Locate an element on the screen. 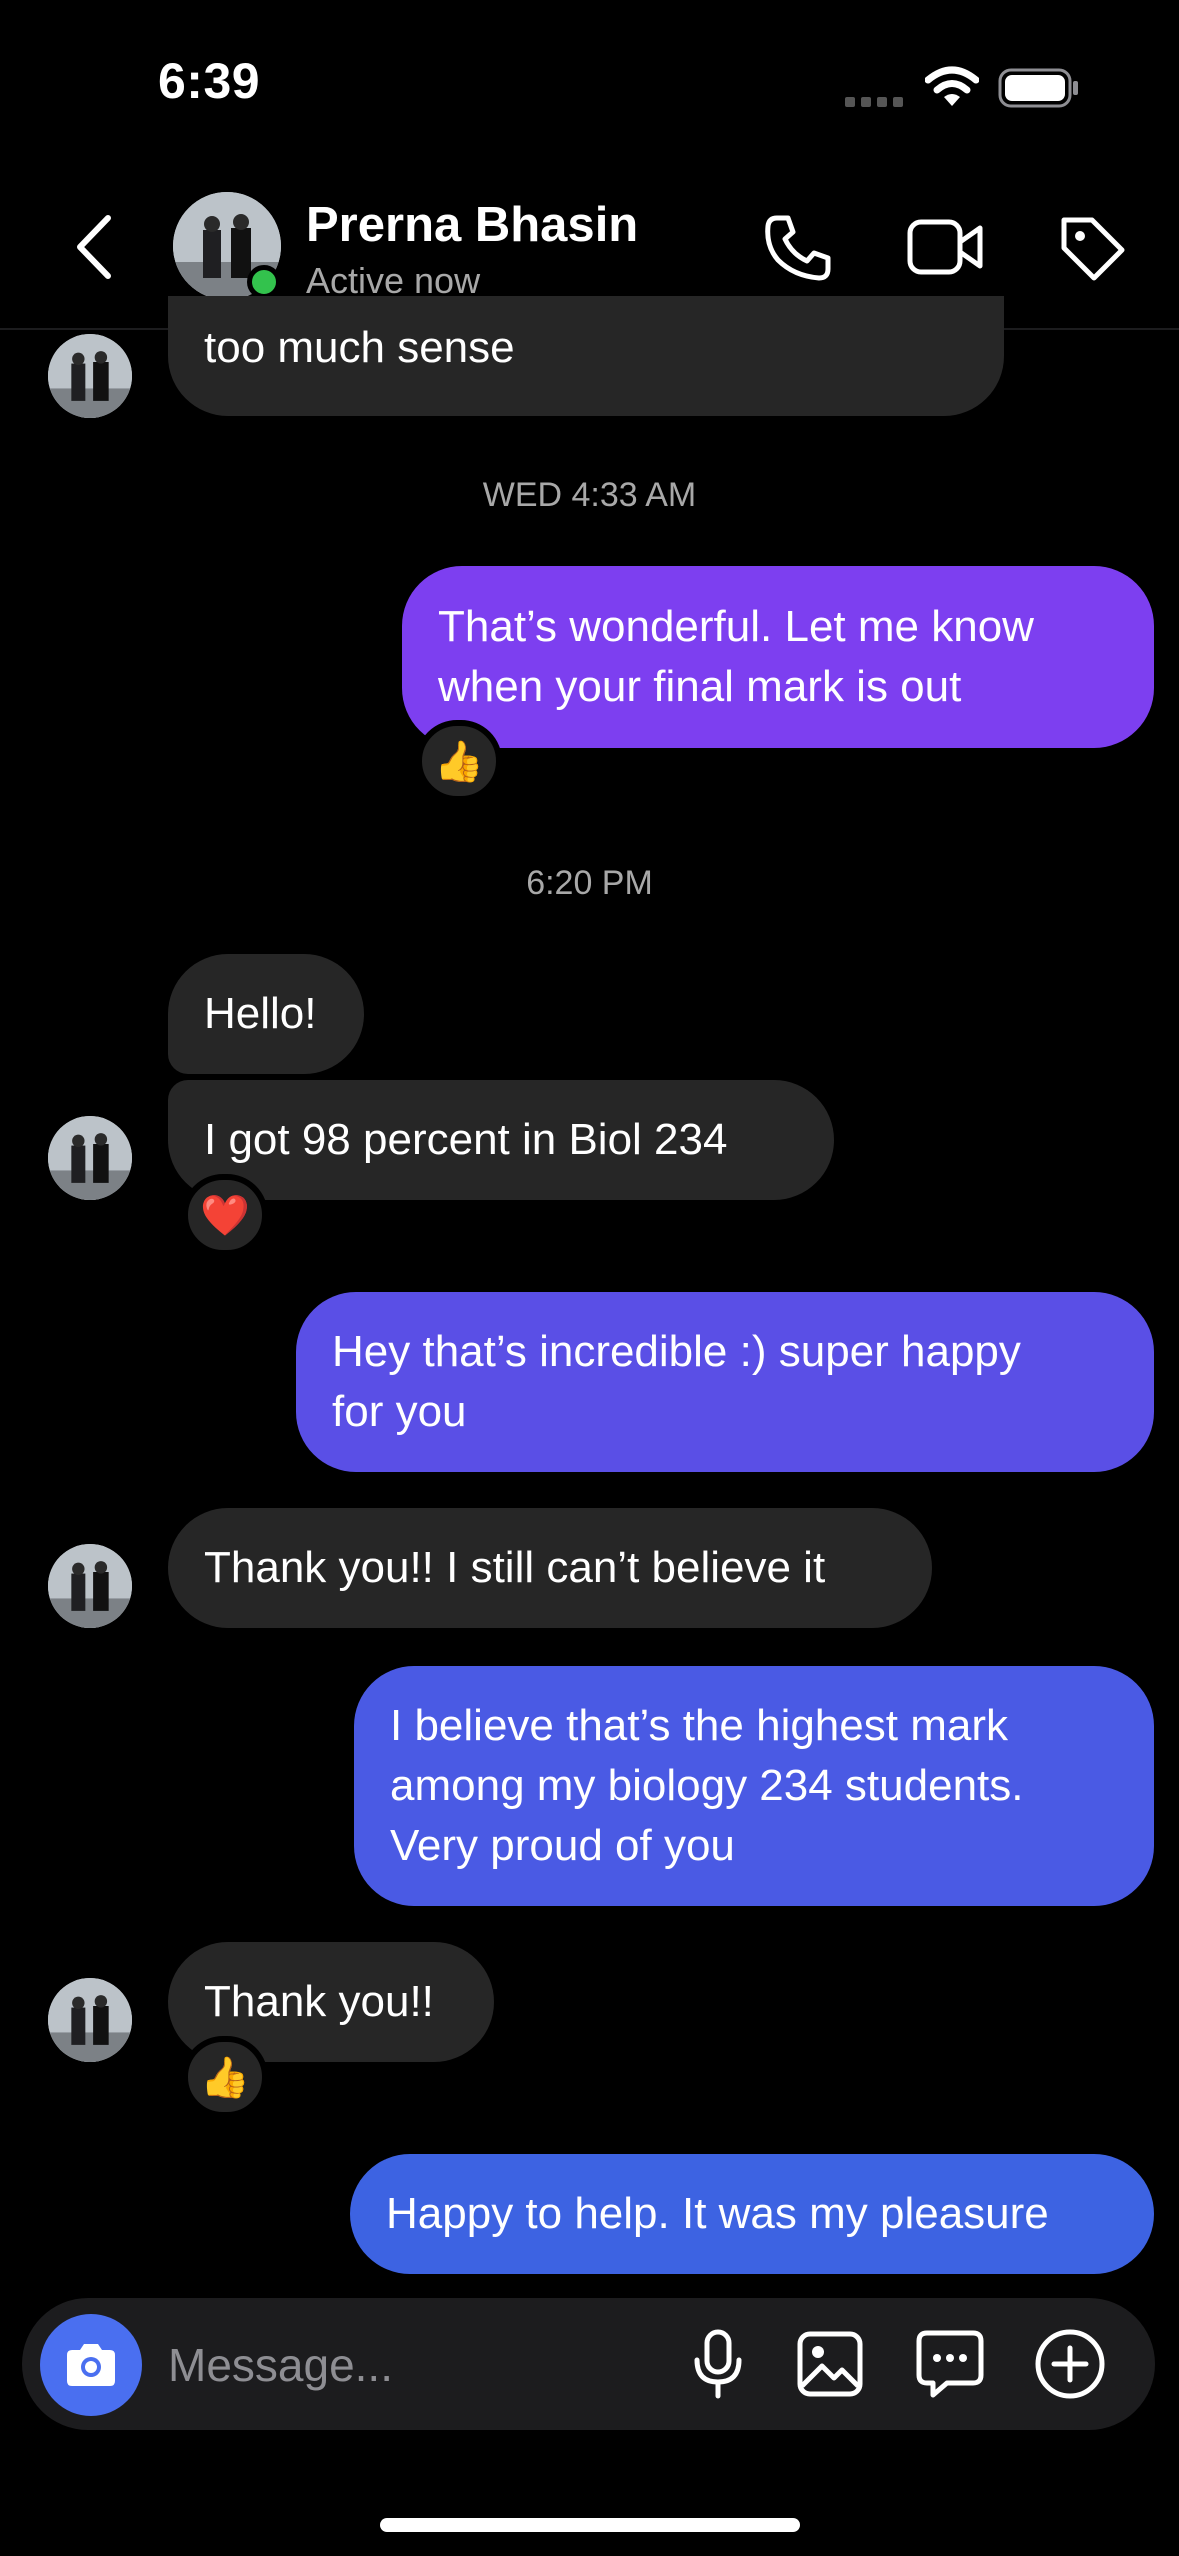 This screenshot has height=2556, width=1179. camera-button is located at coordinates (91, 2365).